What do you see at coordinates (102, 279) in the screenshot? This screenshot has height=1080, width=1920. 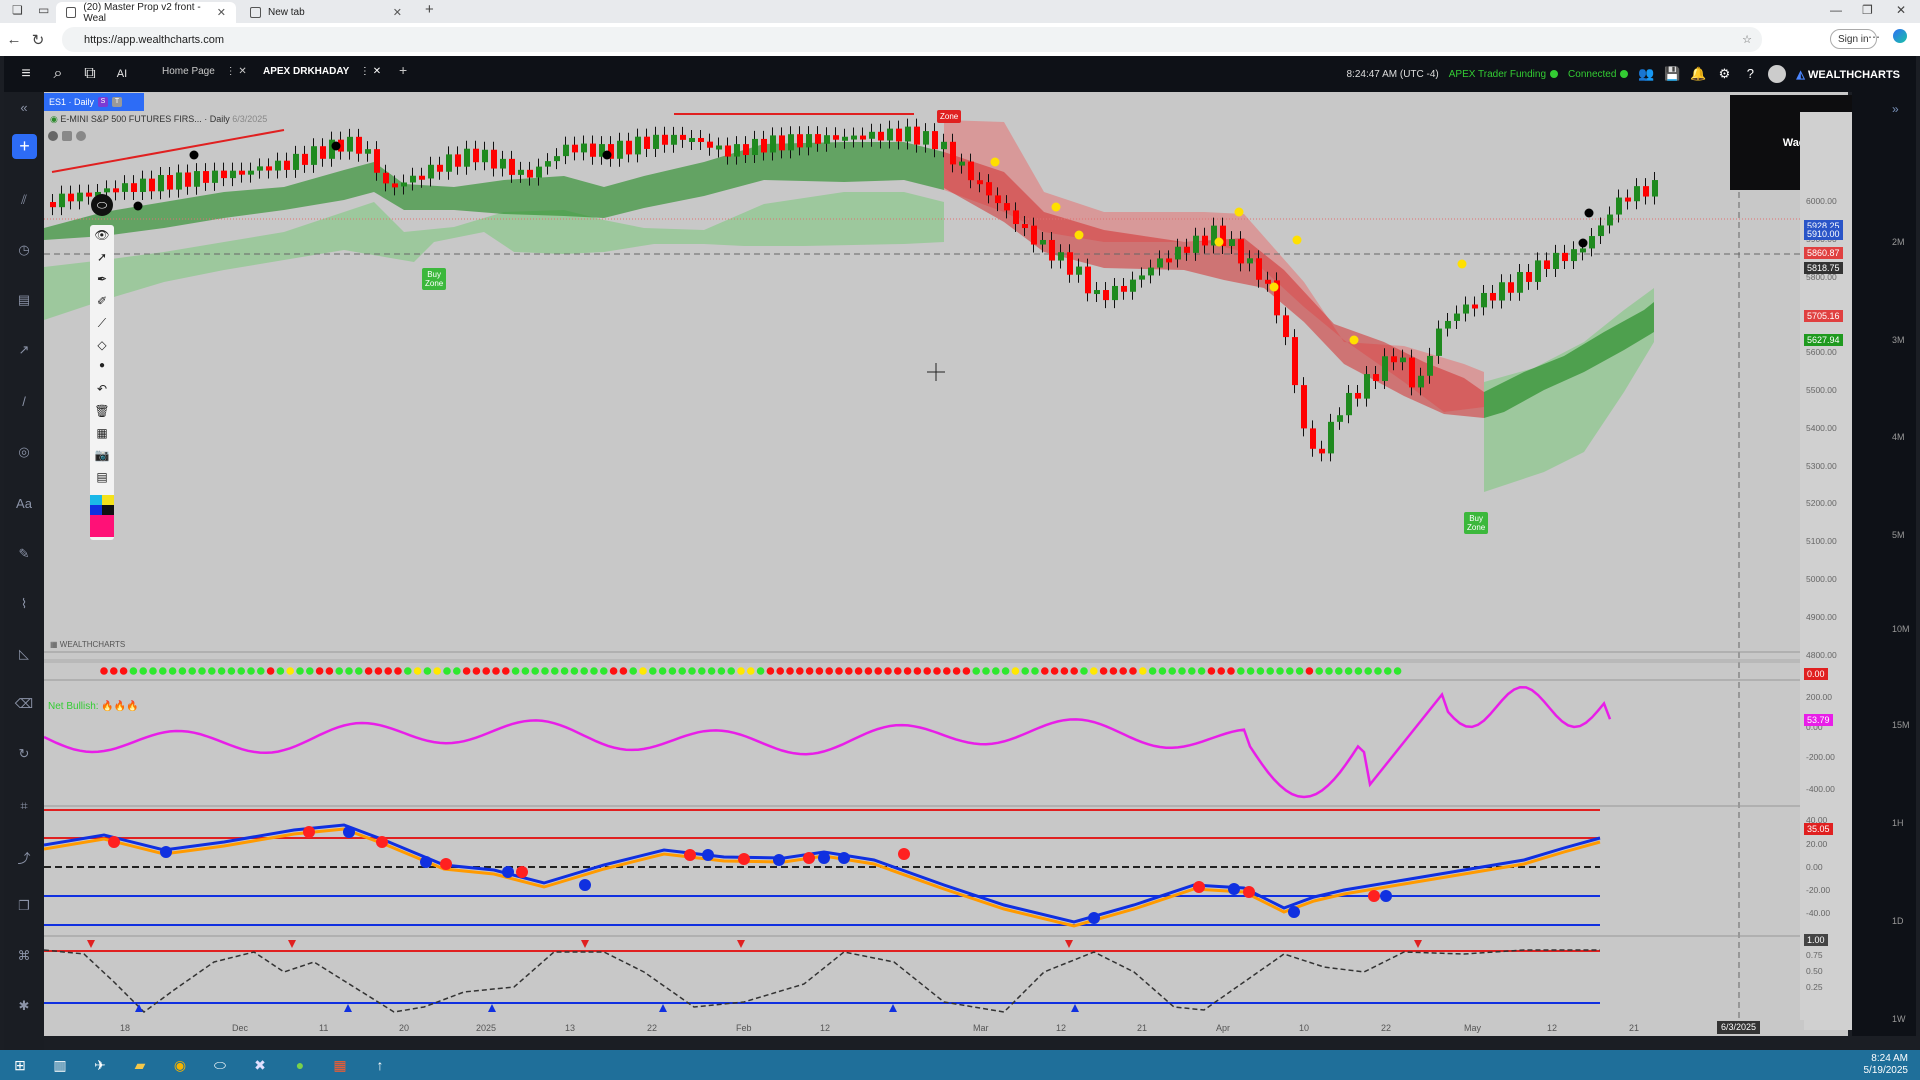 I see `pen-icon: ✒` at bounding box center [102, 279].